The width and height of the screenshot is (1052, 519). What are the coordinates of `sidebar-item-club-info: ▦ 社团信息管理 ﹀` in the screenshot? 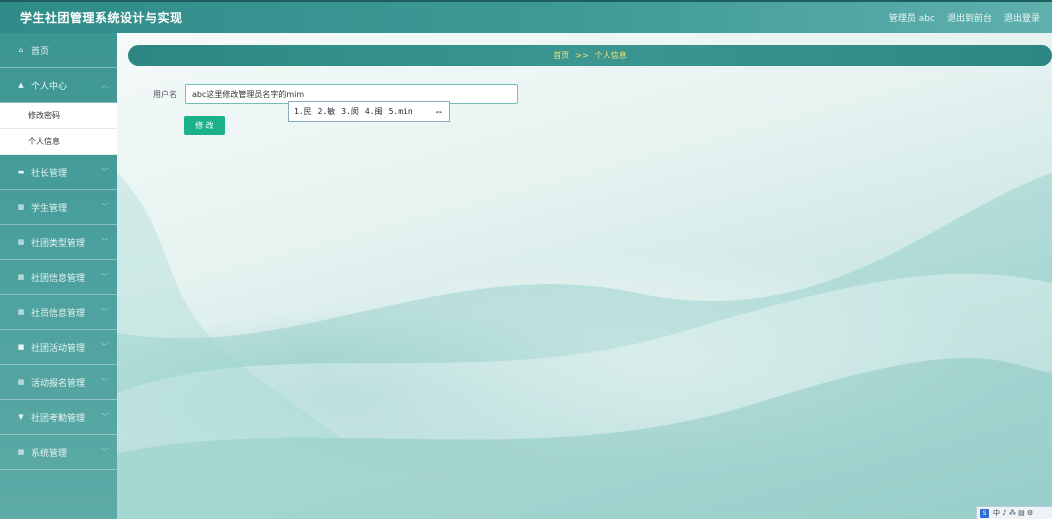 It's located at (58, 277).